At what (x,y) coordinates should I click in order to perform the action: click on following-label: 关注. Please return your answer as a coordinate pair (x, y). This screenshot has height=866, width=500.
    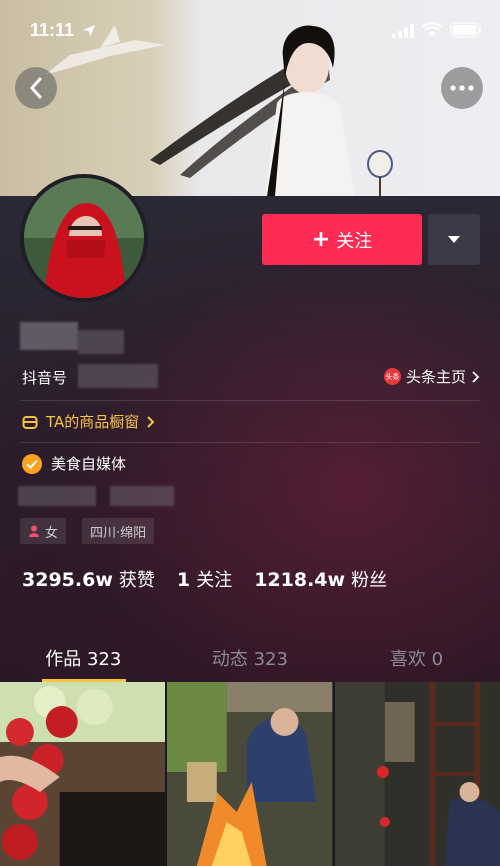
    Looking at the image, I should click on (214, 580).